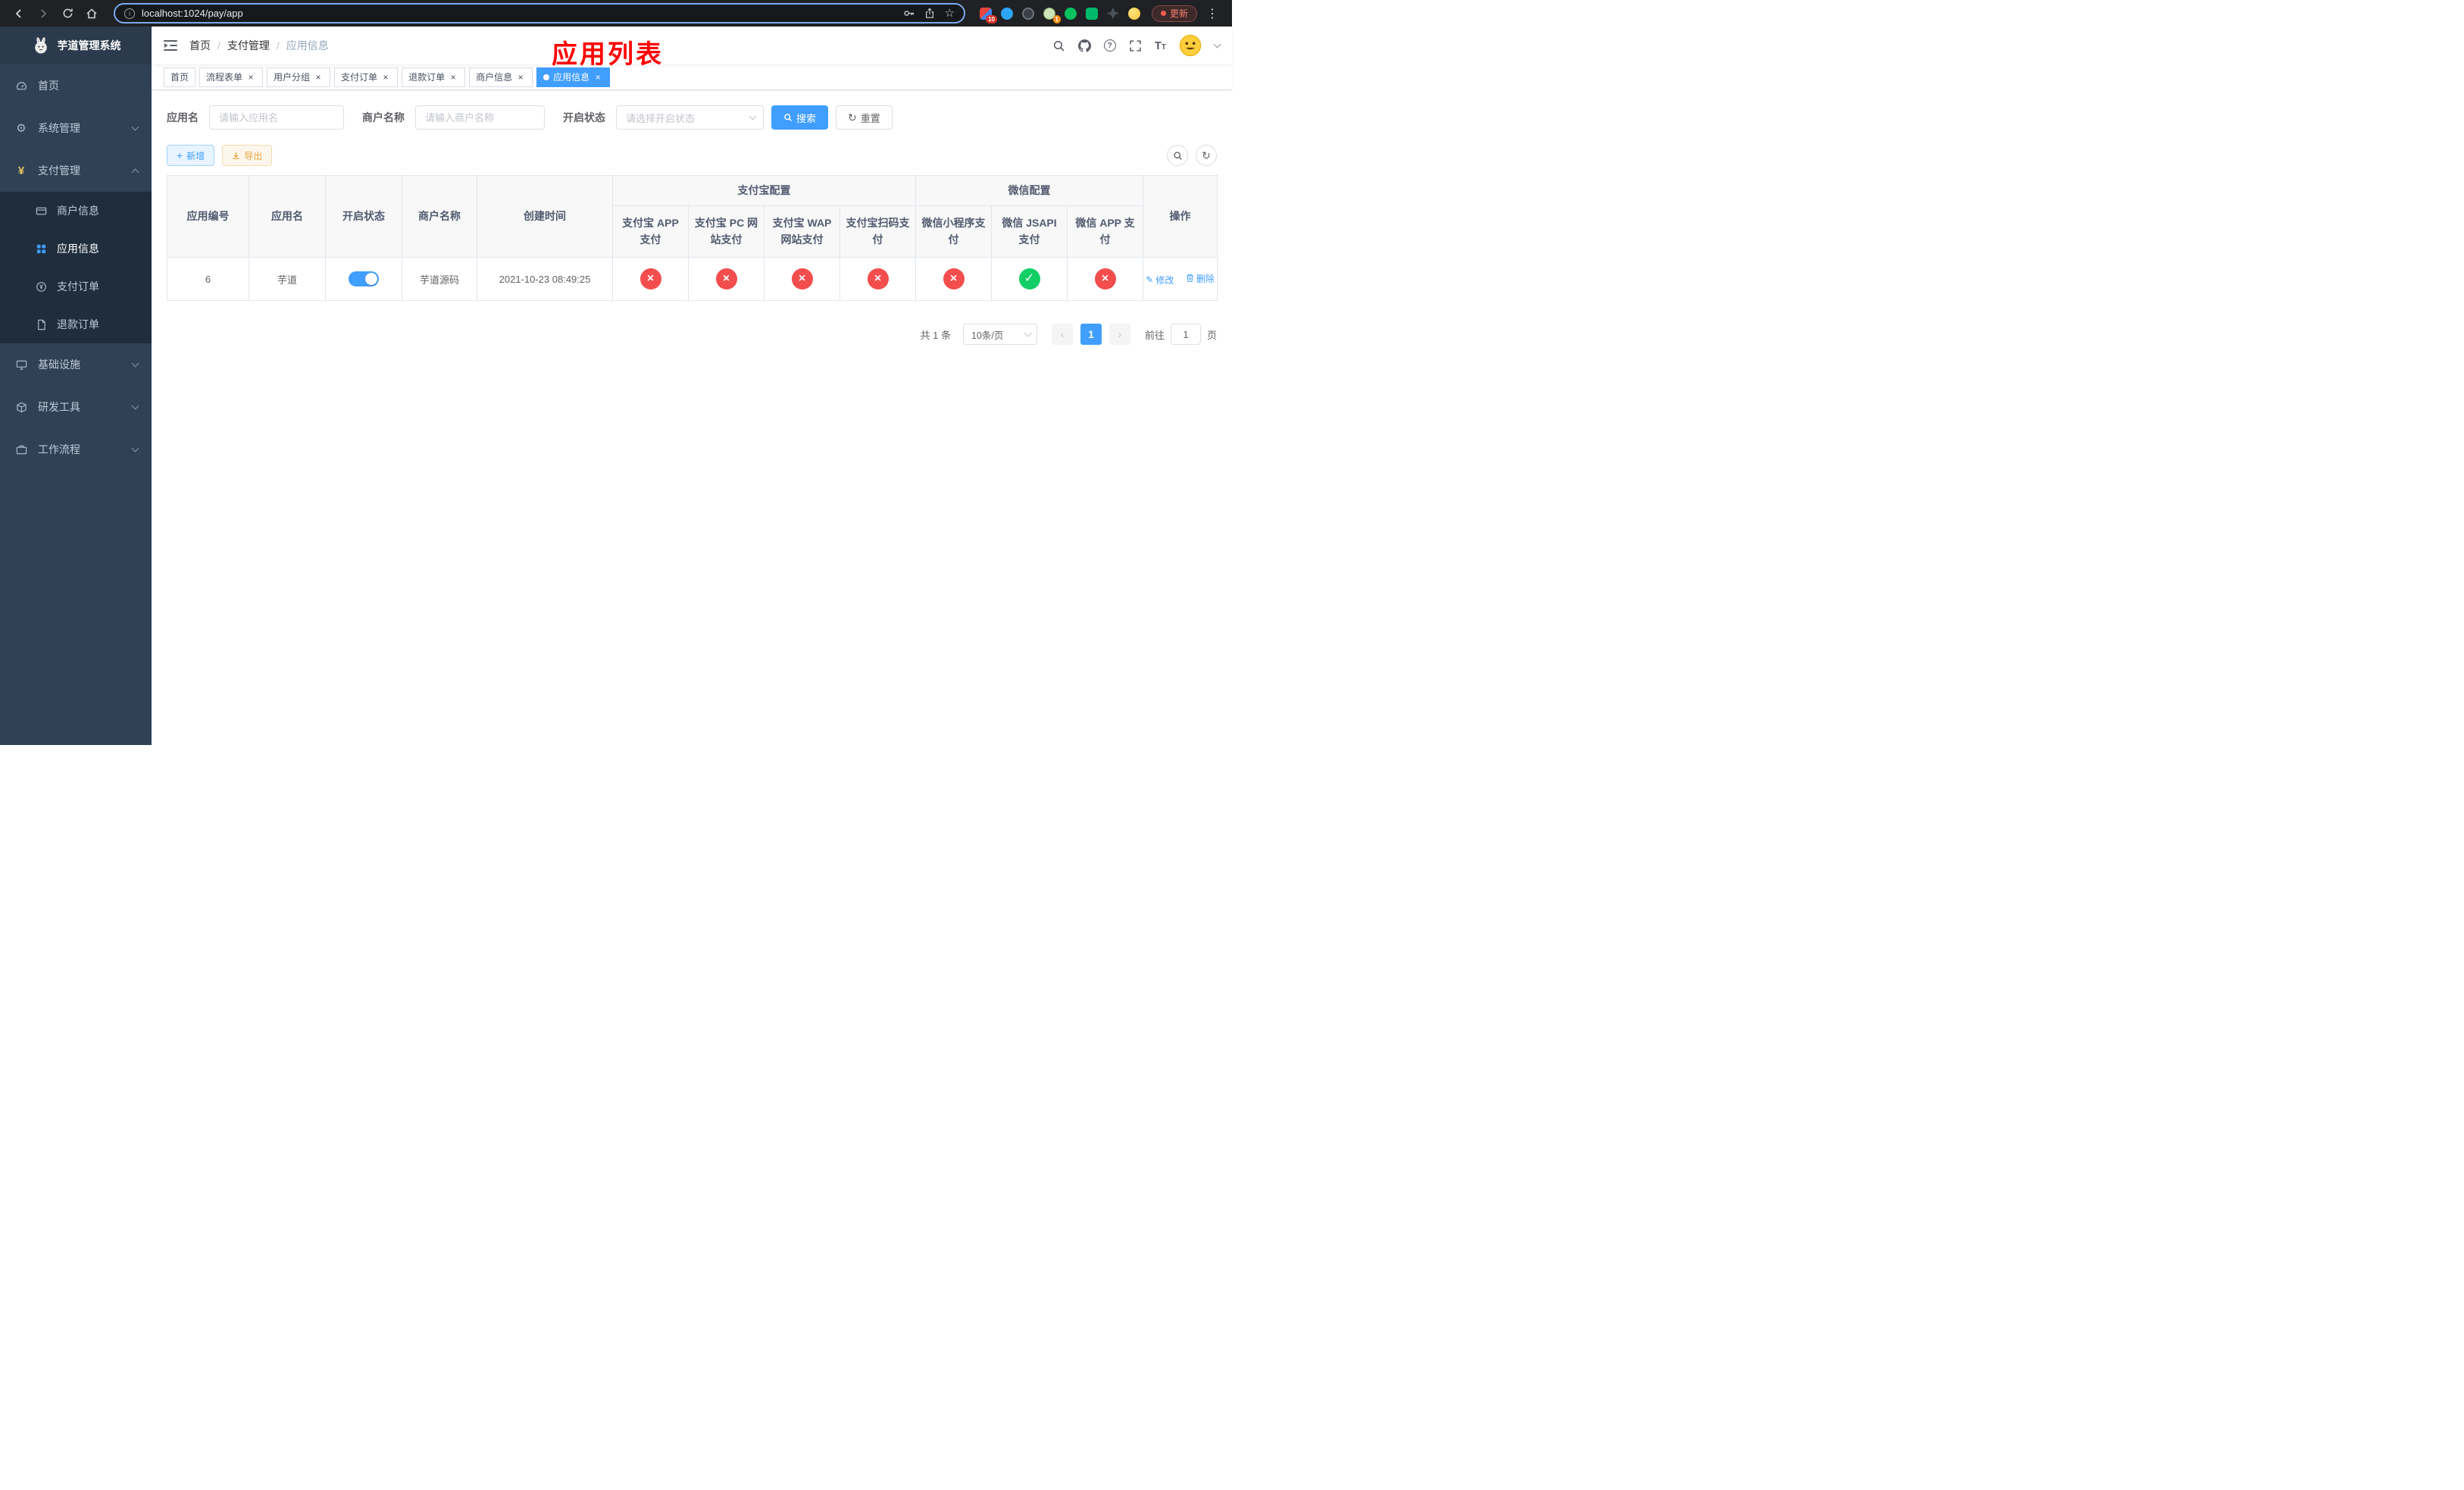  Describe the element at coordinates (248, 45) in the screenshot. I see `breadcrumb-payment: 支付管理` at that location.